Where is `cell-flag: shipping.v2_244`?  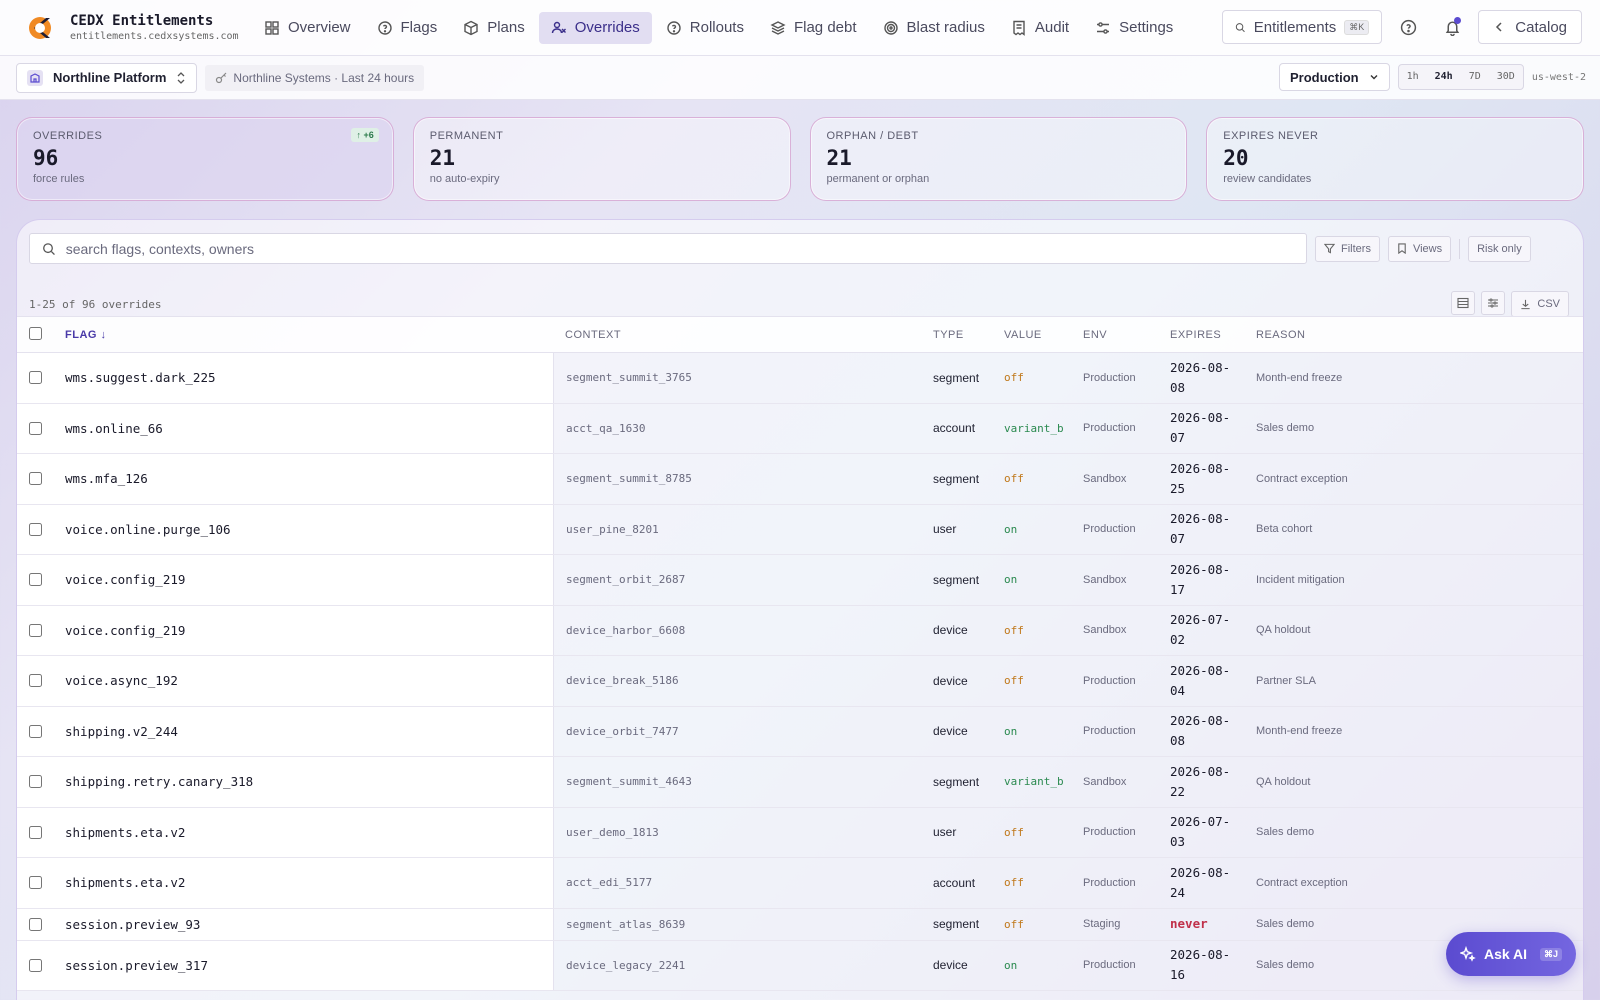 cell-flag: shipping.v2_244 is located at coordinates (303, 731).